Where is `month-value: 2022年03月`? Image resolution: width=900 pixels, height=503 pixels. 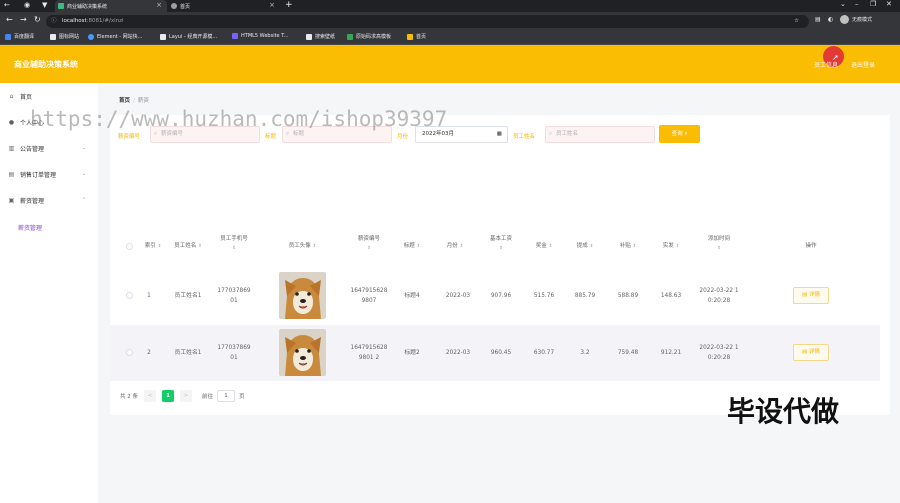
month-value: 2022年03月 is located at coordinates (438, 134).